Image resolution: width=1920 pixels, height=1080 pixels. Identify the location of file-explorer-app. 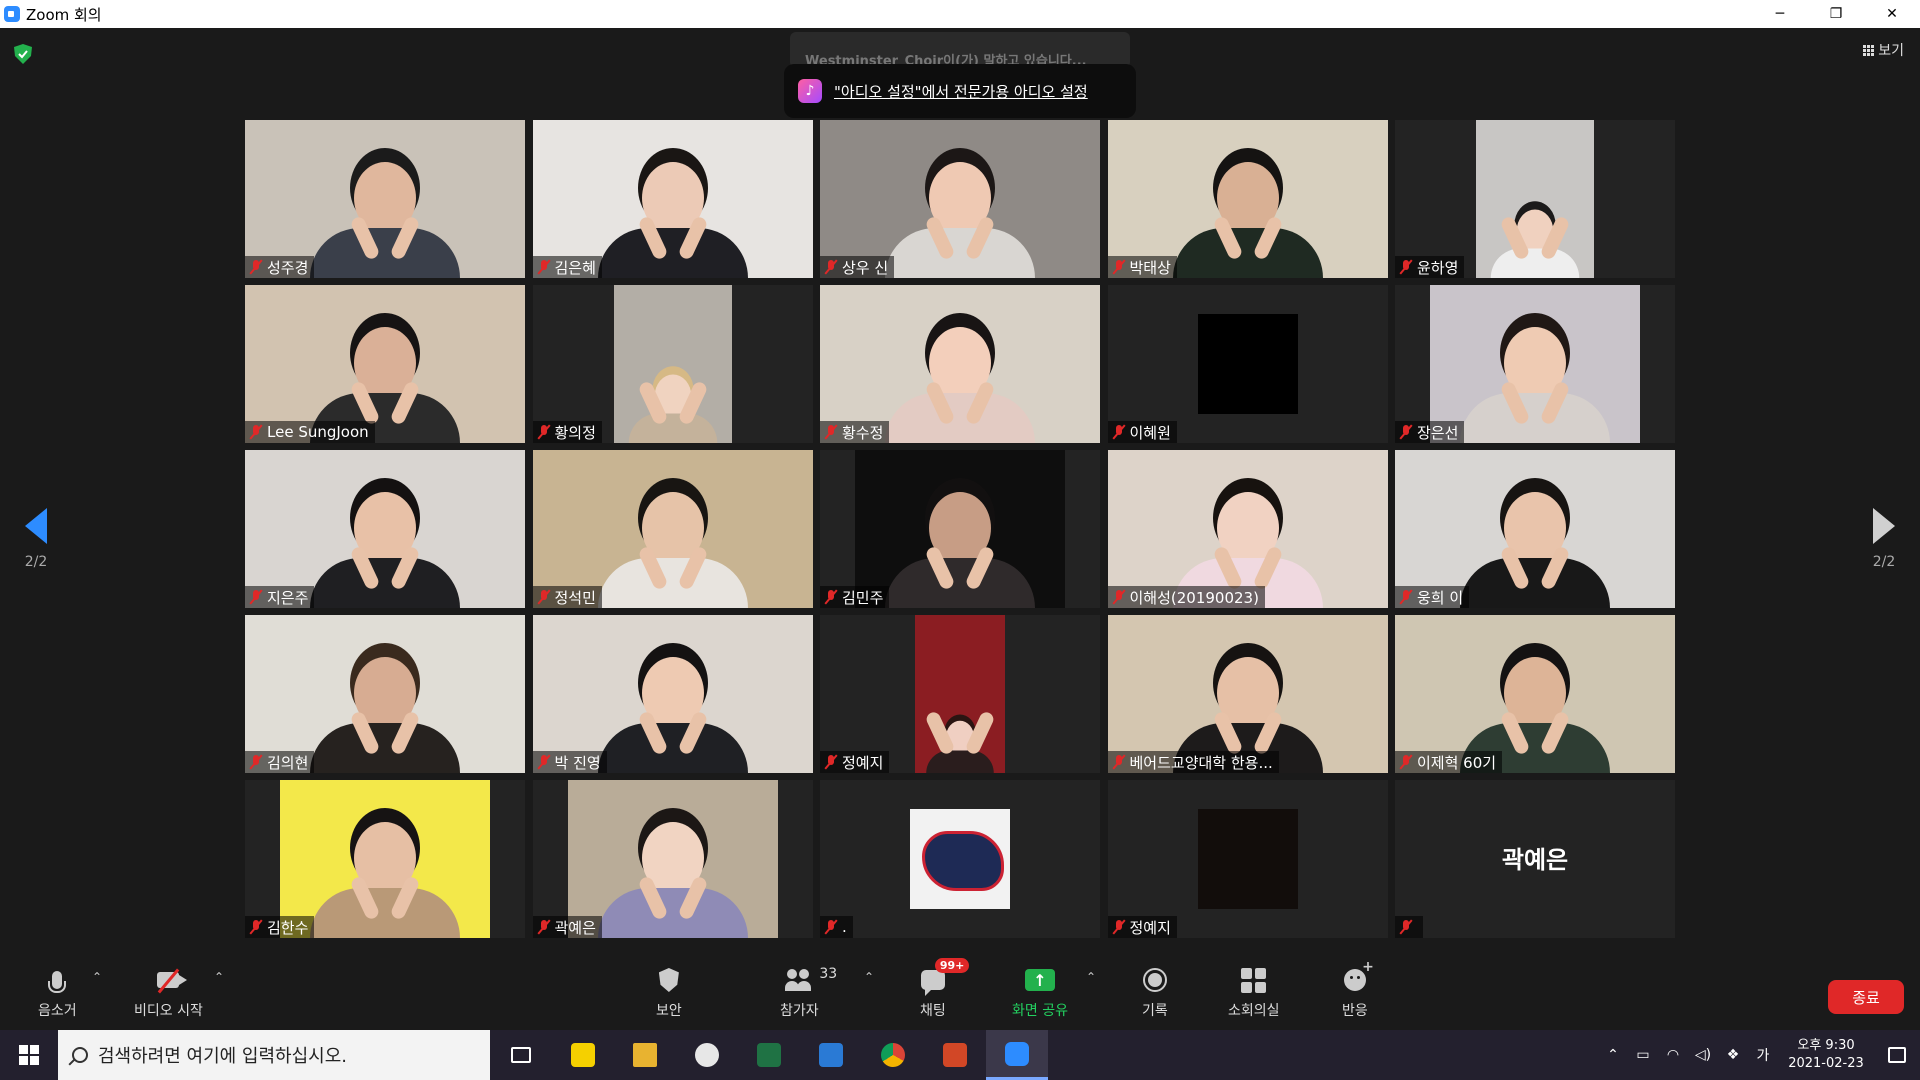
(645, 1055).